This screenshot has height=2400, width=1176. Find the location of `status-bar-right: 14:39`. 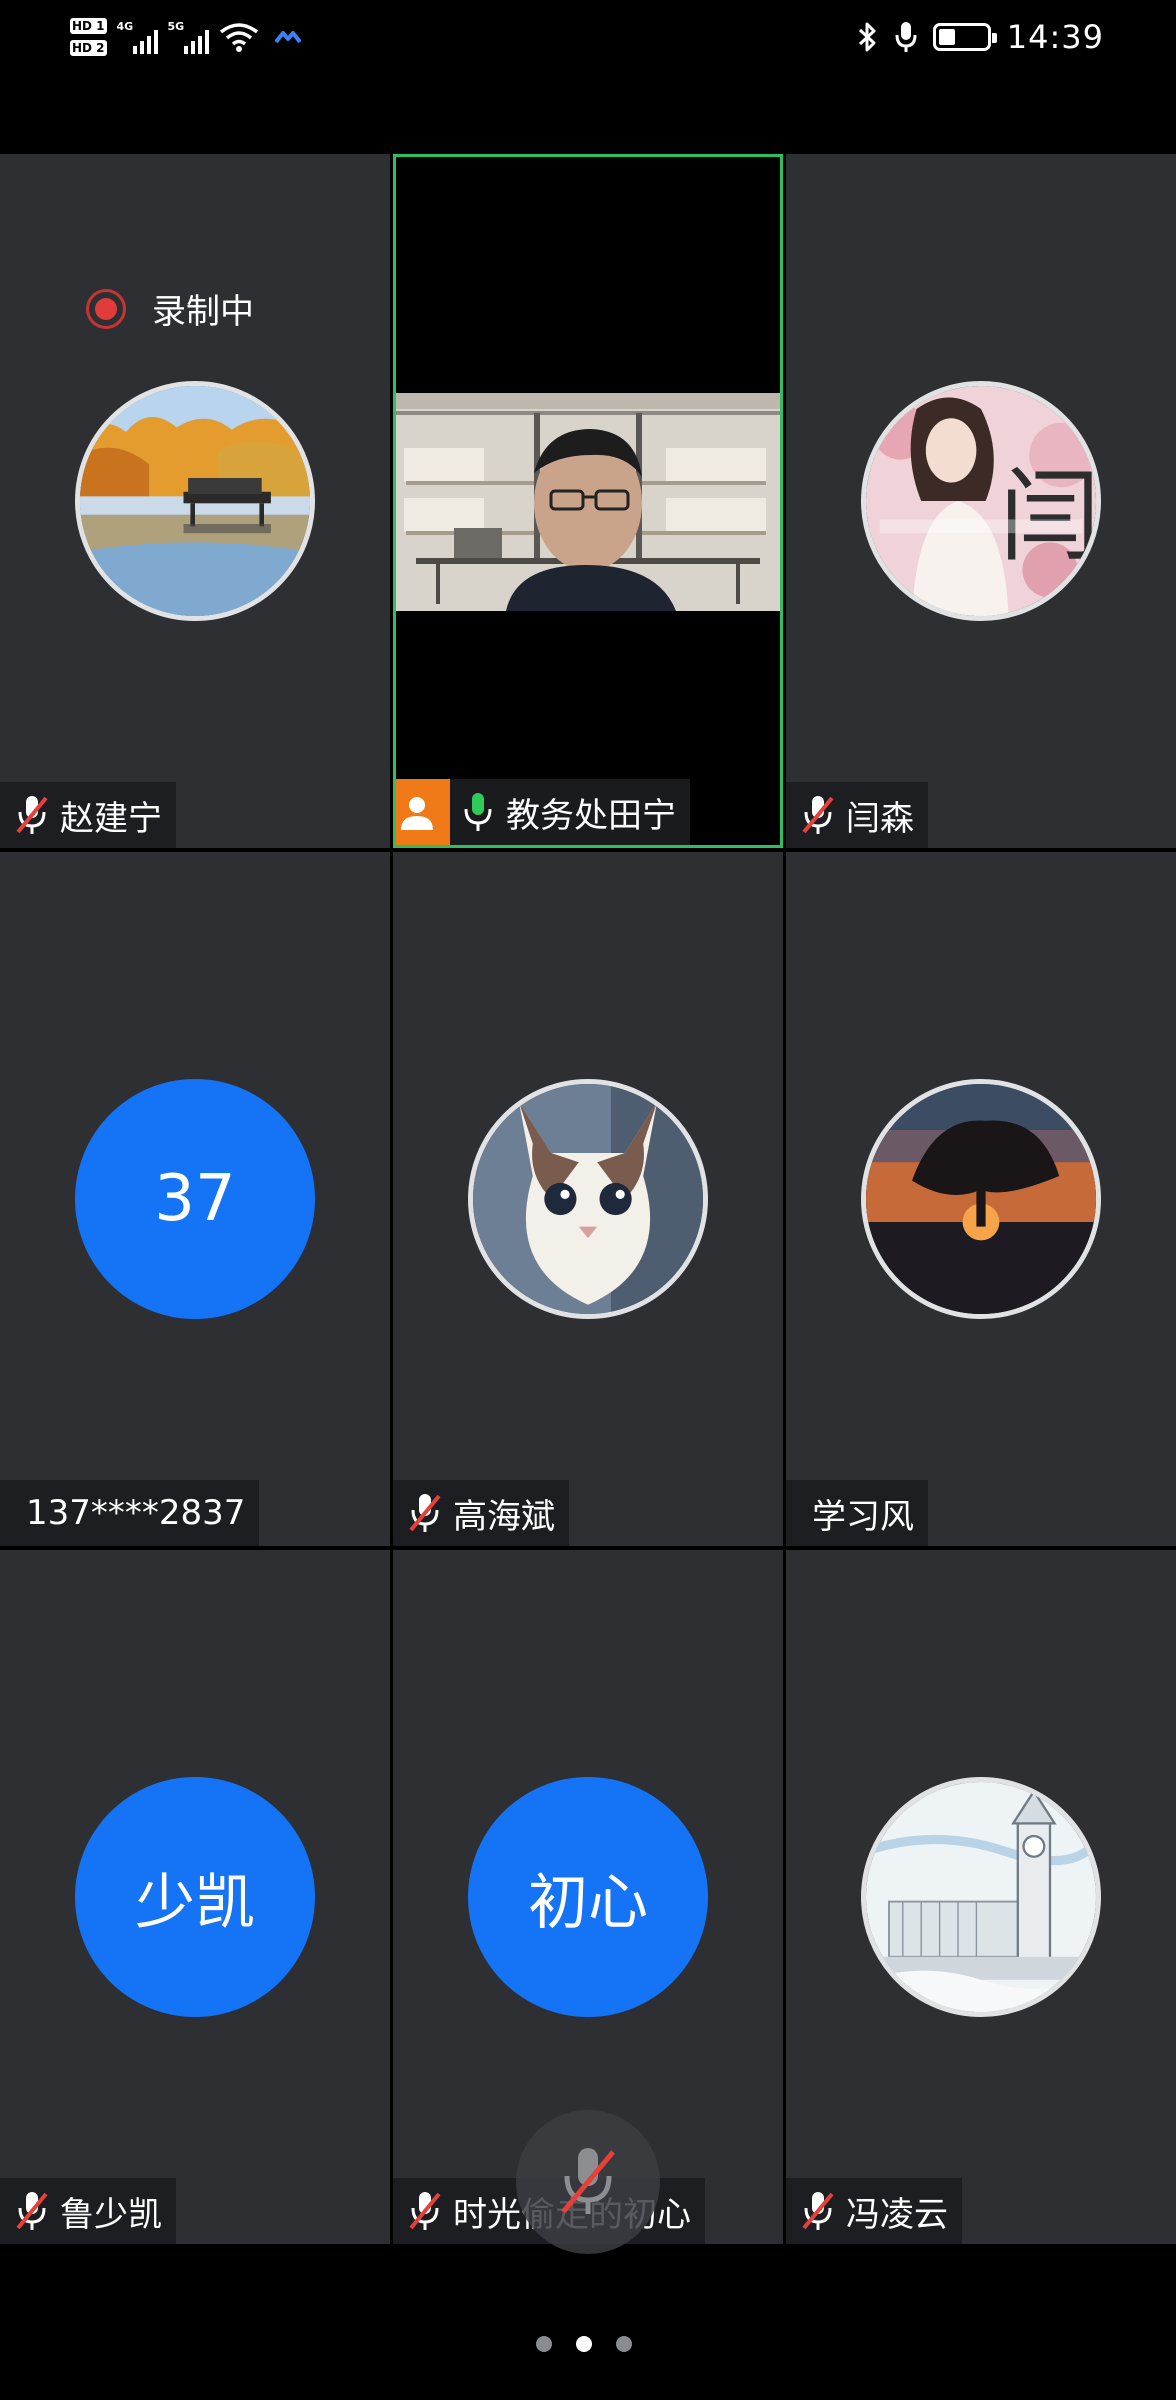

status-bar-right: 14:39 is located at coordinates (980, 37).